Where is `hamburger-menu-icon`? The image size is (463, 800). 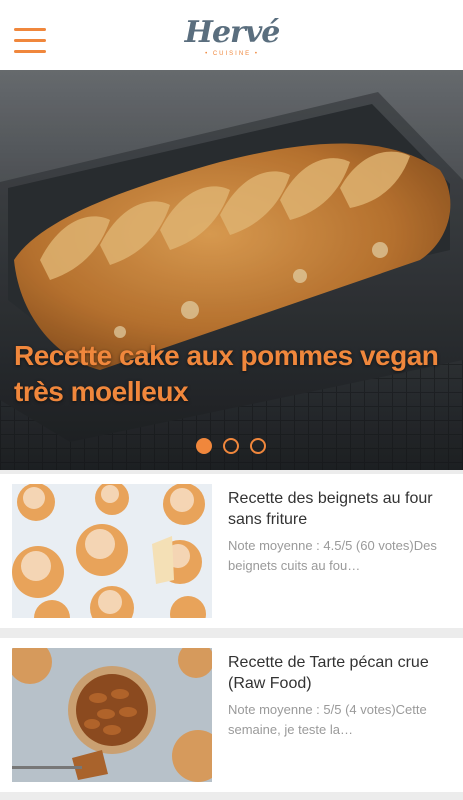 hamburger-menu-icon is located at coordinates (31, 41).